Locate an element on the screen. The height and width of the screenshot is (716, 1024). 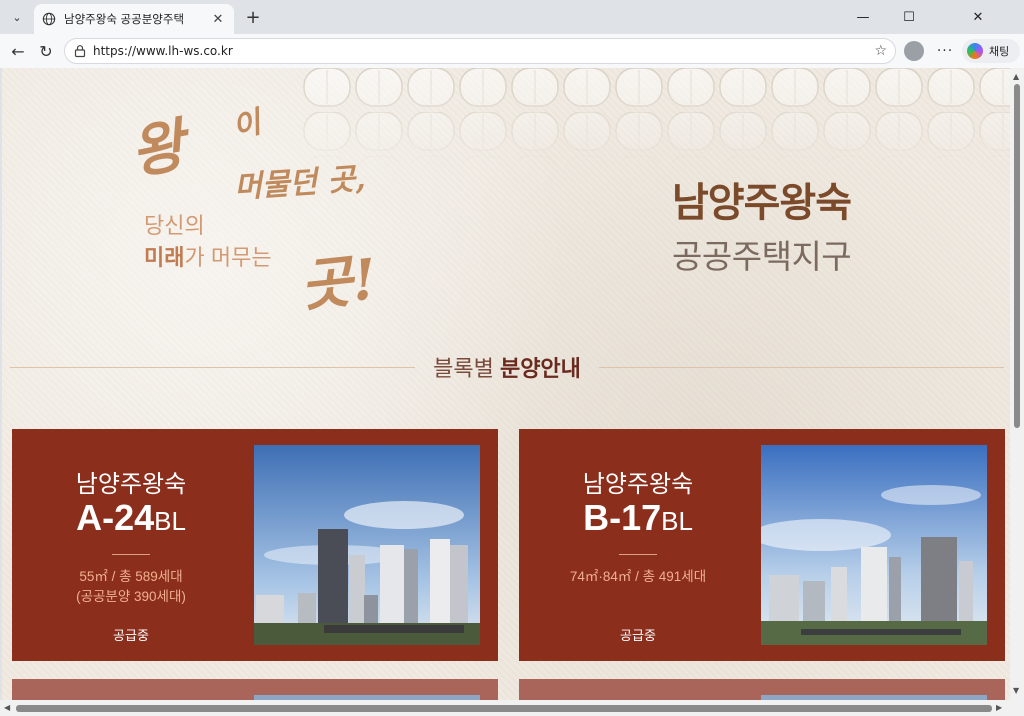
copilot-icon is located at coordinates (975, 51).